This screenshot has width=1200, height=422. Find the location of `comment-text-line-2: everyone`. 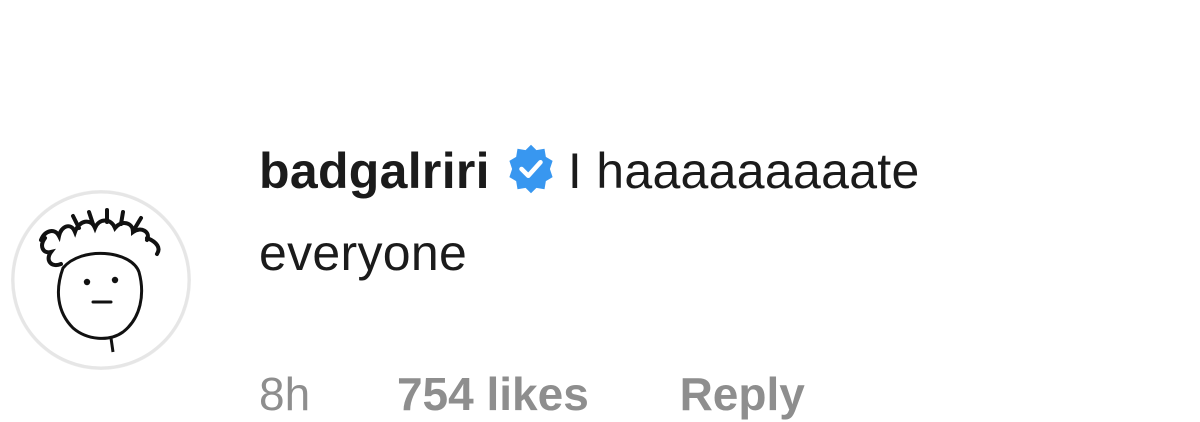

comment-text-line-2: everyone is located at coordinates (363, 253).